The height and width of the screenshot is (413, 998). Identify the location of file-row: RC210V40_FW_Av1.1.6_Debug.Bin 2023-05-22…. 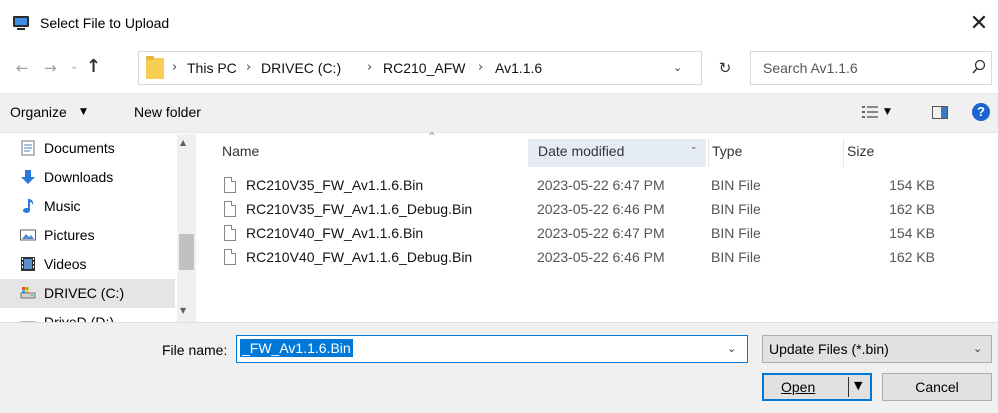
(599, 257).